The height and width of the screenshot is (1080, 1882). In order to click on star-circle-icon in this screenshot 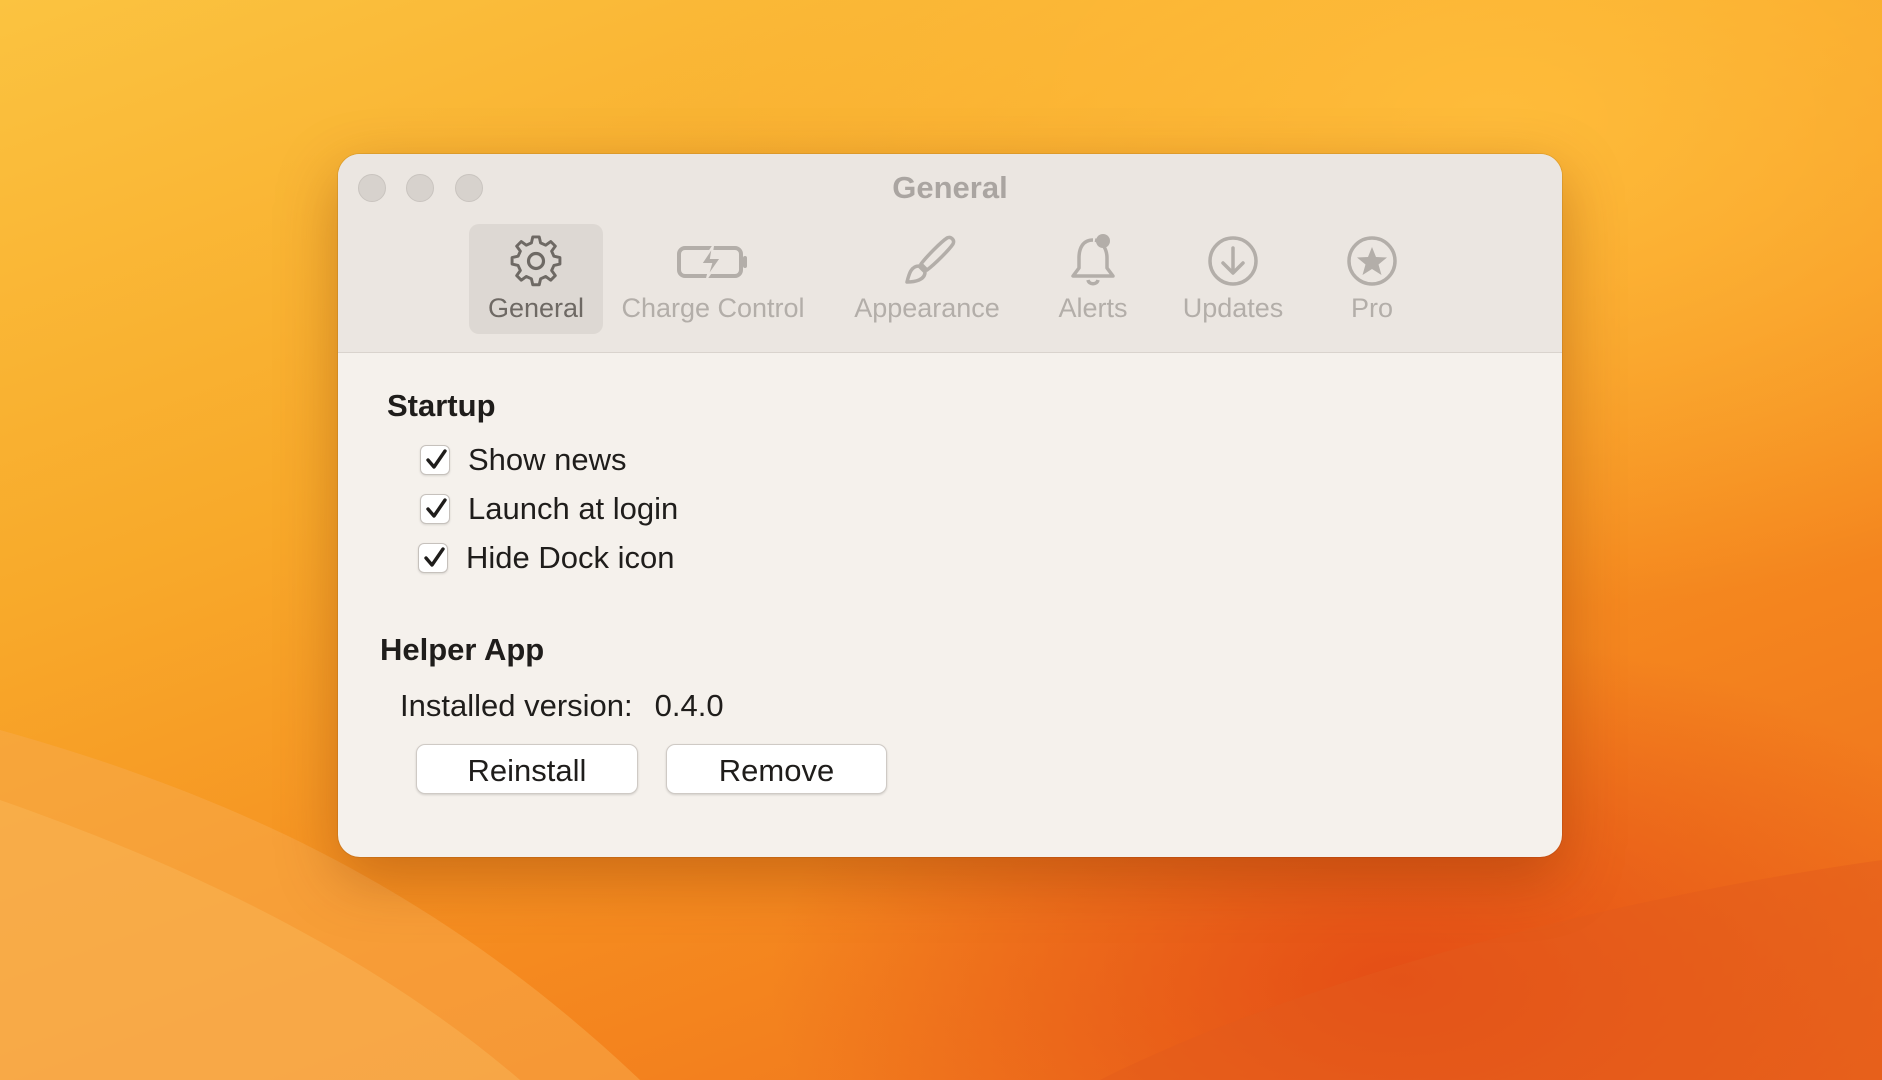, I will do `click(1372, 261)`.